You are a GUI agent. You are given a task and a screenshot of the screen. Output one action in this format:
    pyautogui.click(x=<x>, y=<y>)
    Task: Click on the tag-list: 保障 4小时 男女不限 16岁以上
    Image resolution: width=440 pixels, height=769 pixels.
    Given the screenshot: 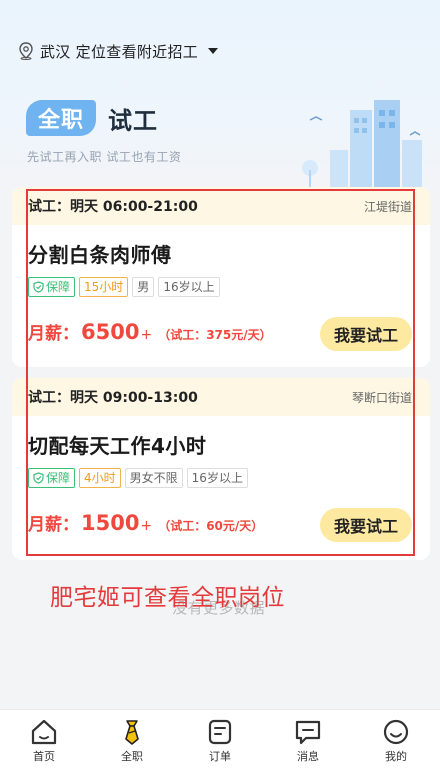 What is the action you would take?
    pyautogui.click(x=138, y=478)
    